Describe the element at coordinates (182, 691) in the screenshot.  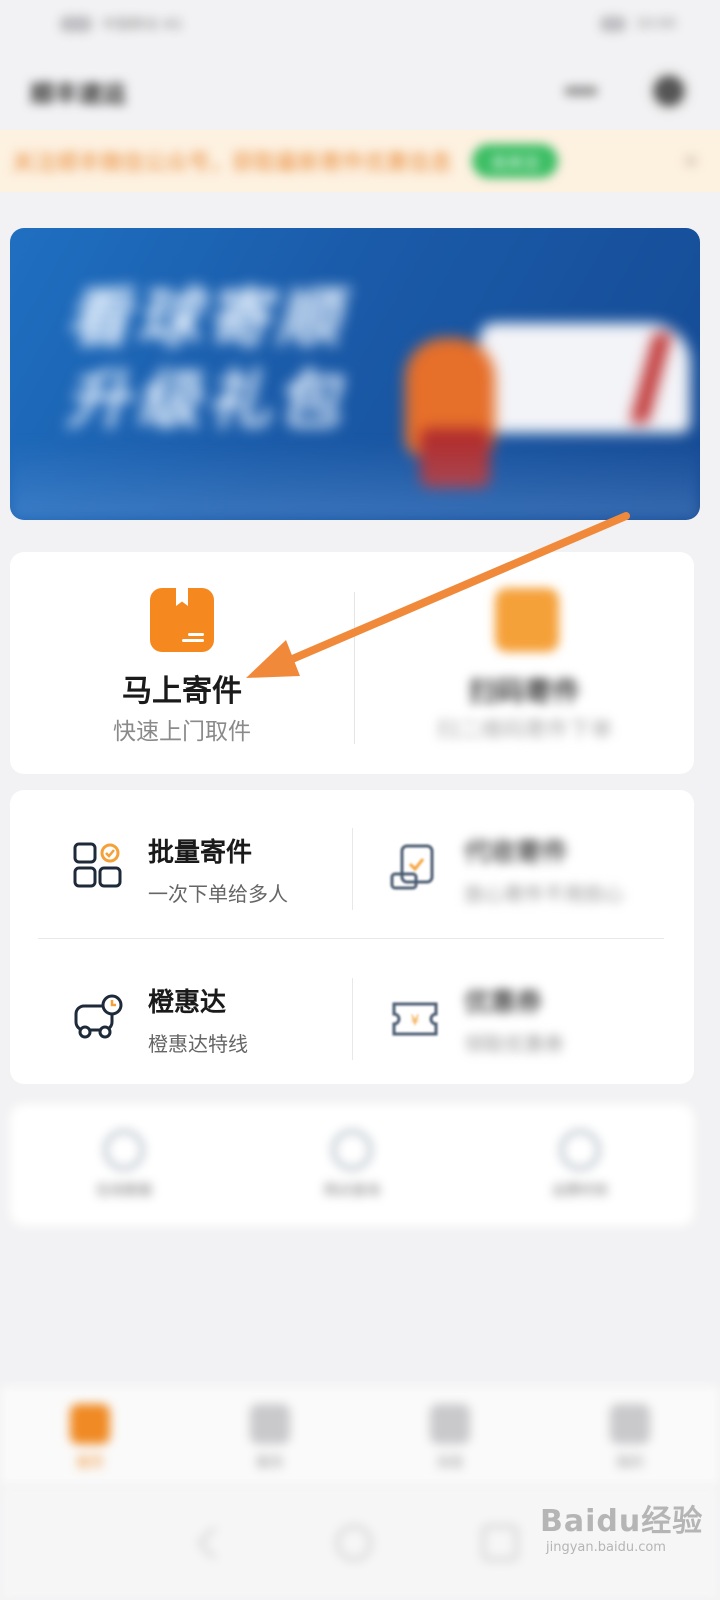
I see `send-now-title: 马上寄件` at that location.